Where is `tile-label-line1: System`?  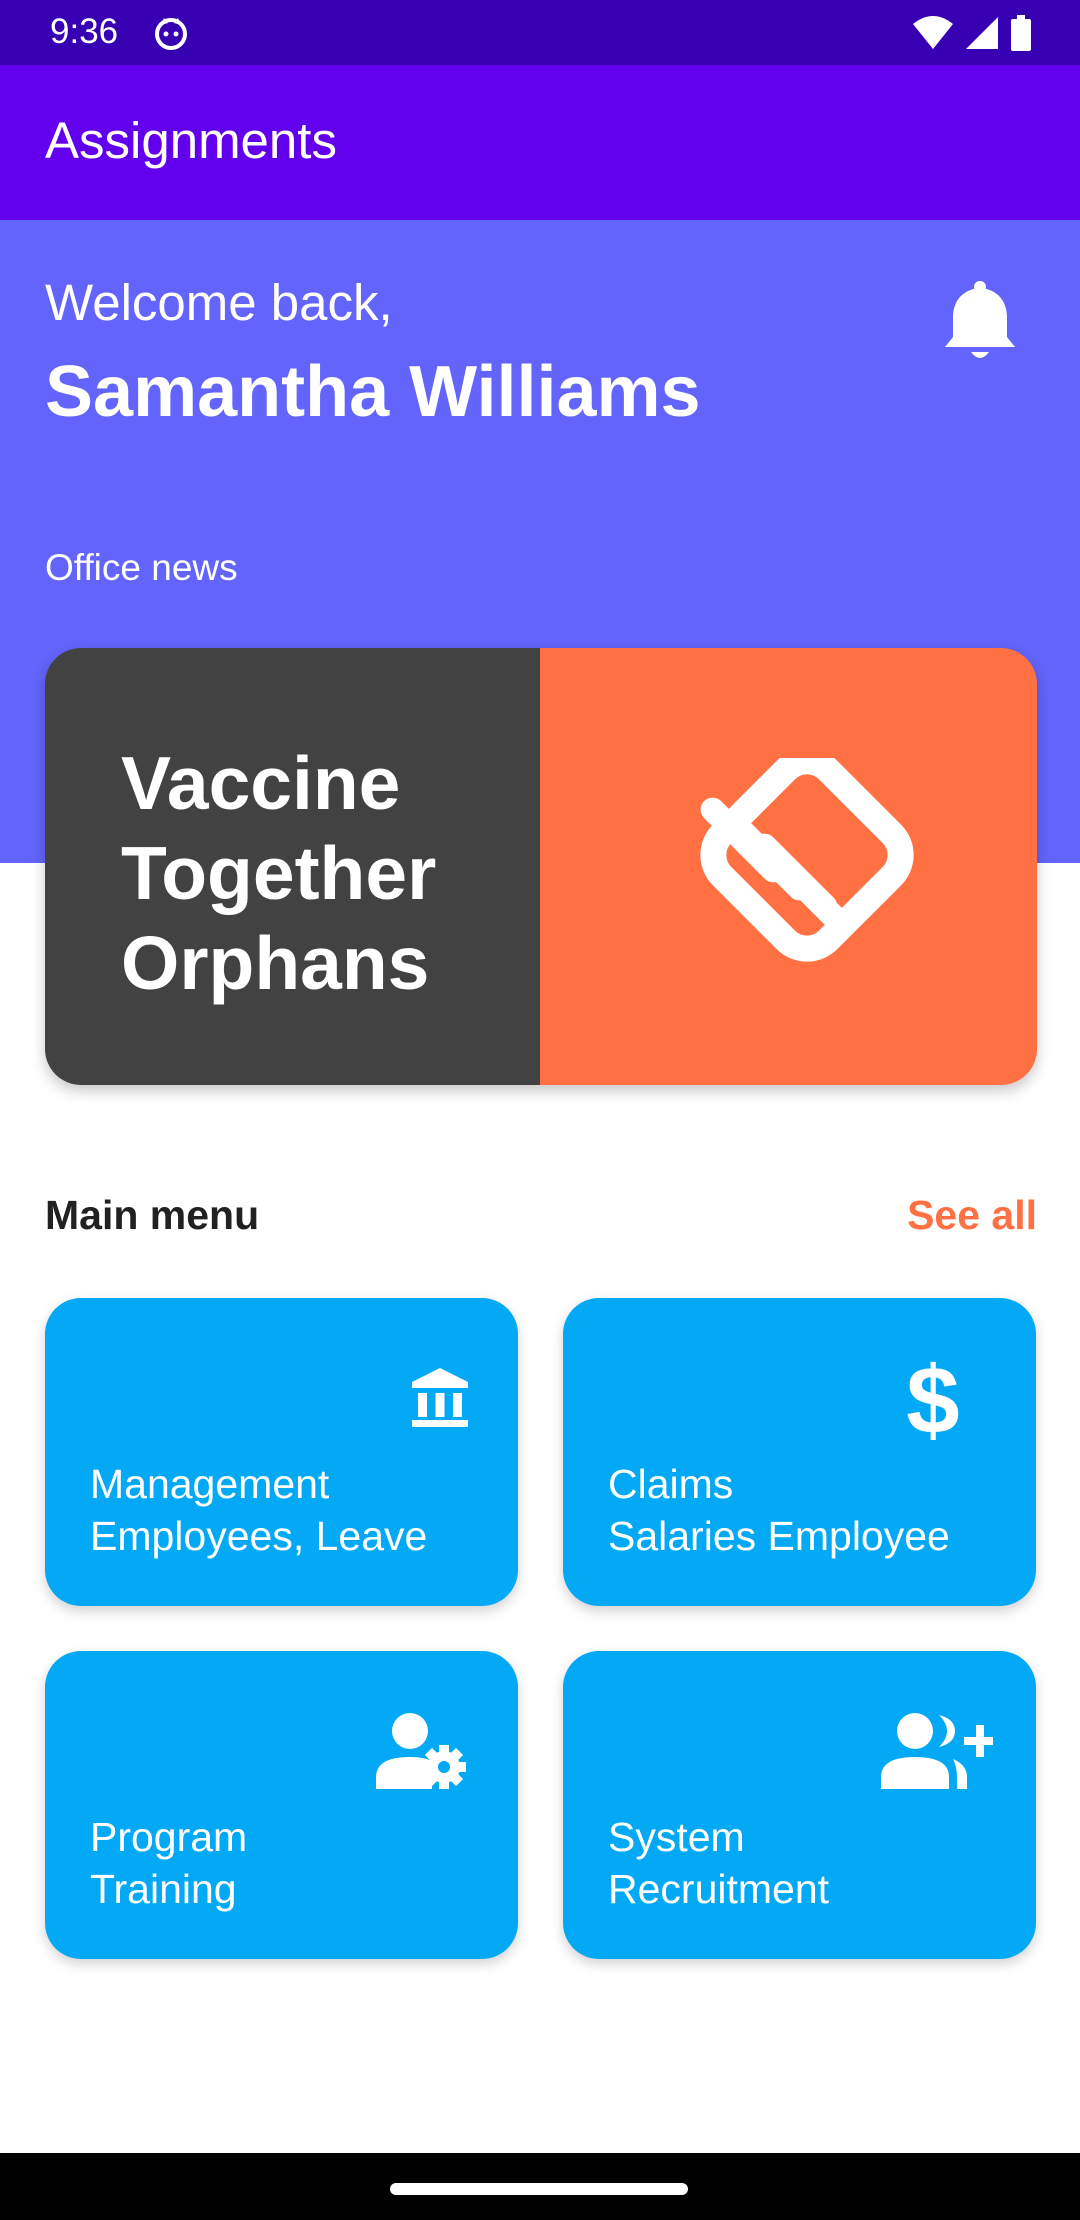 tile-label-line1: System is located at coordinates (676, 1837).